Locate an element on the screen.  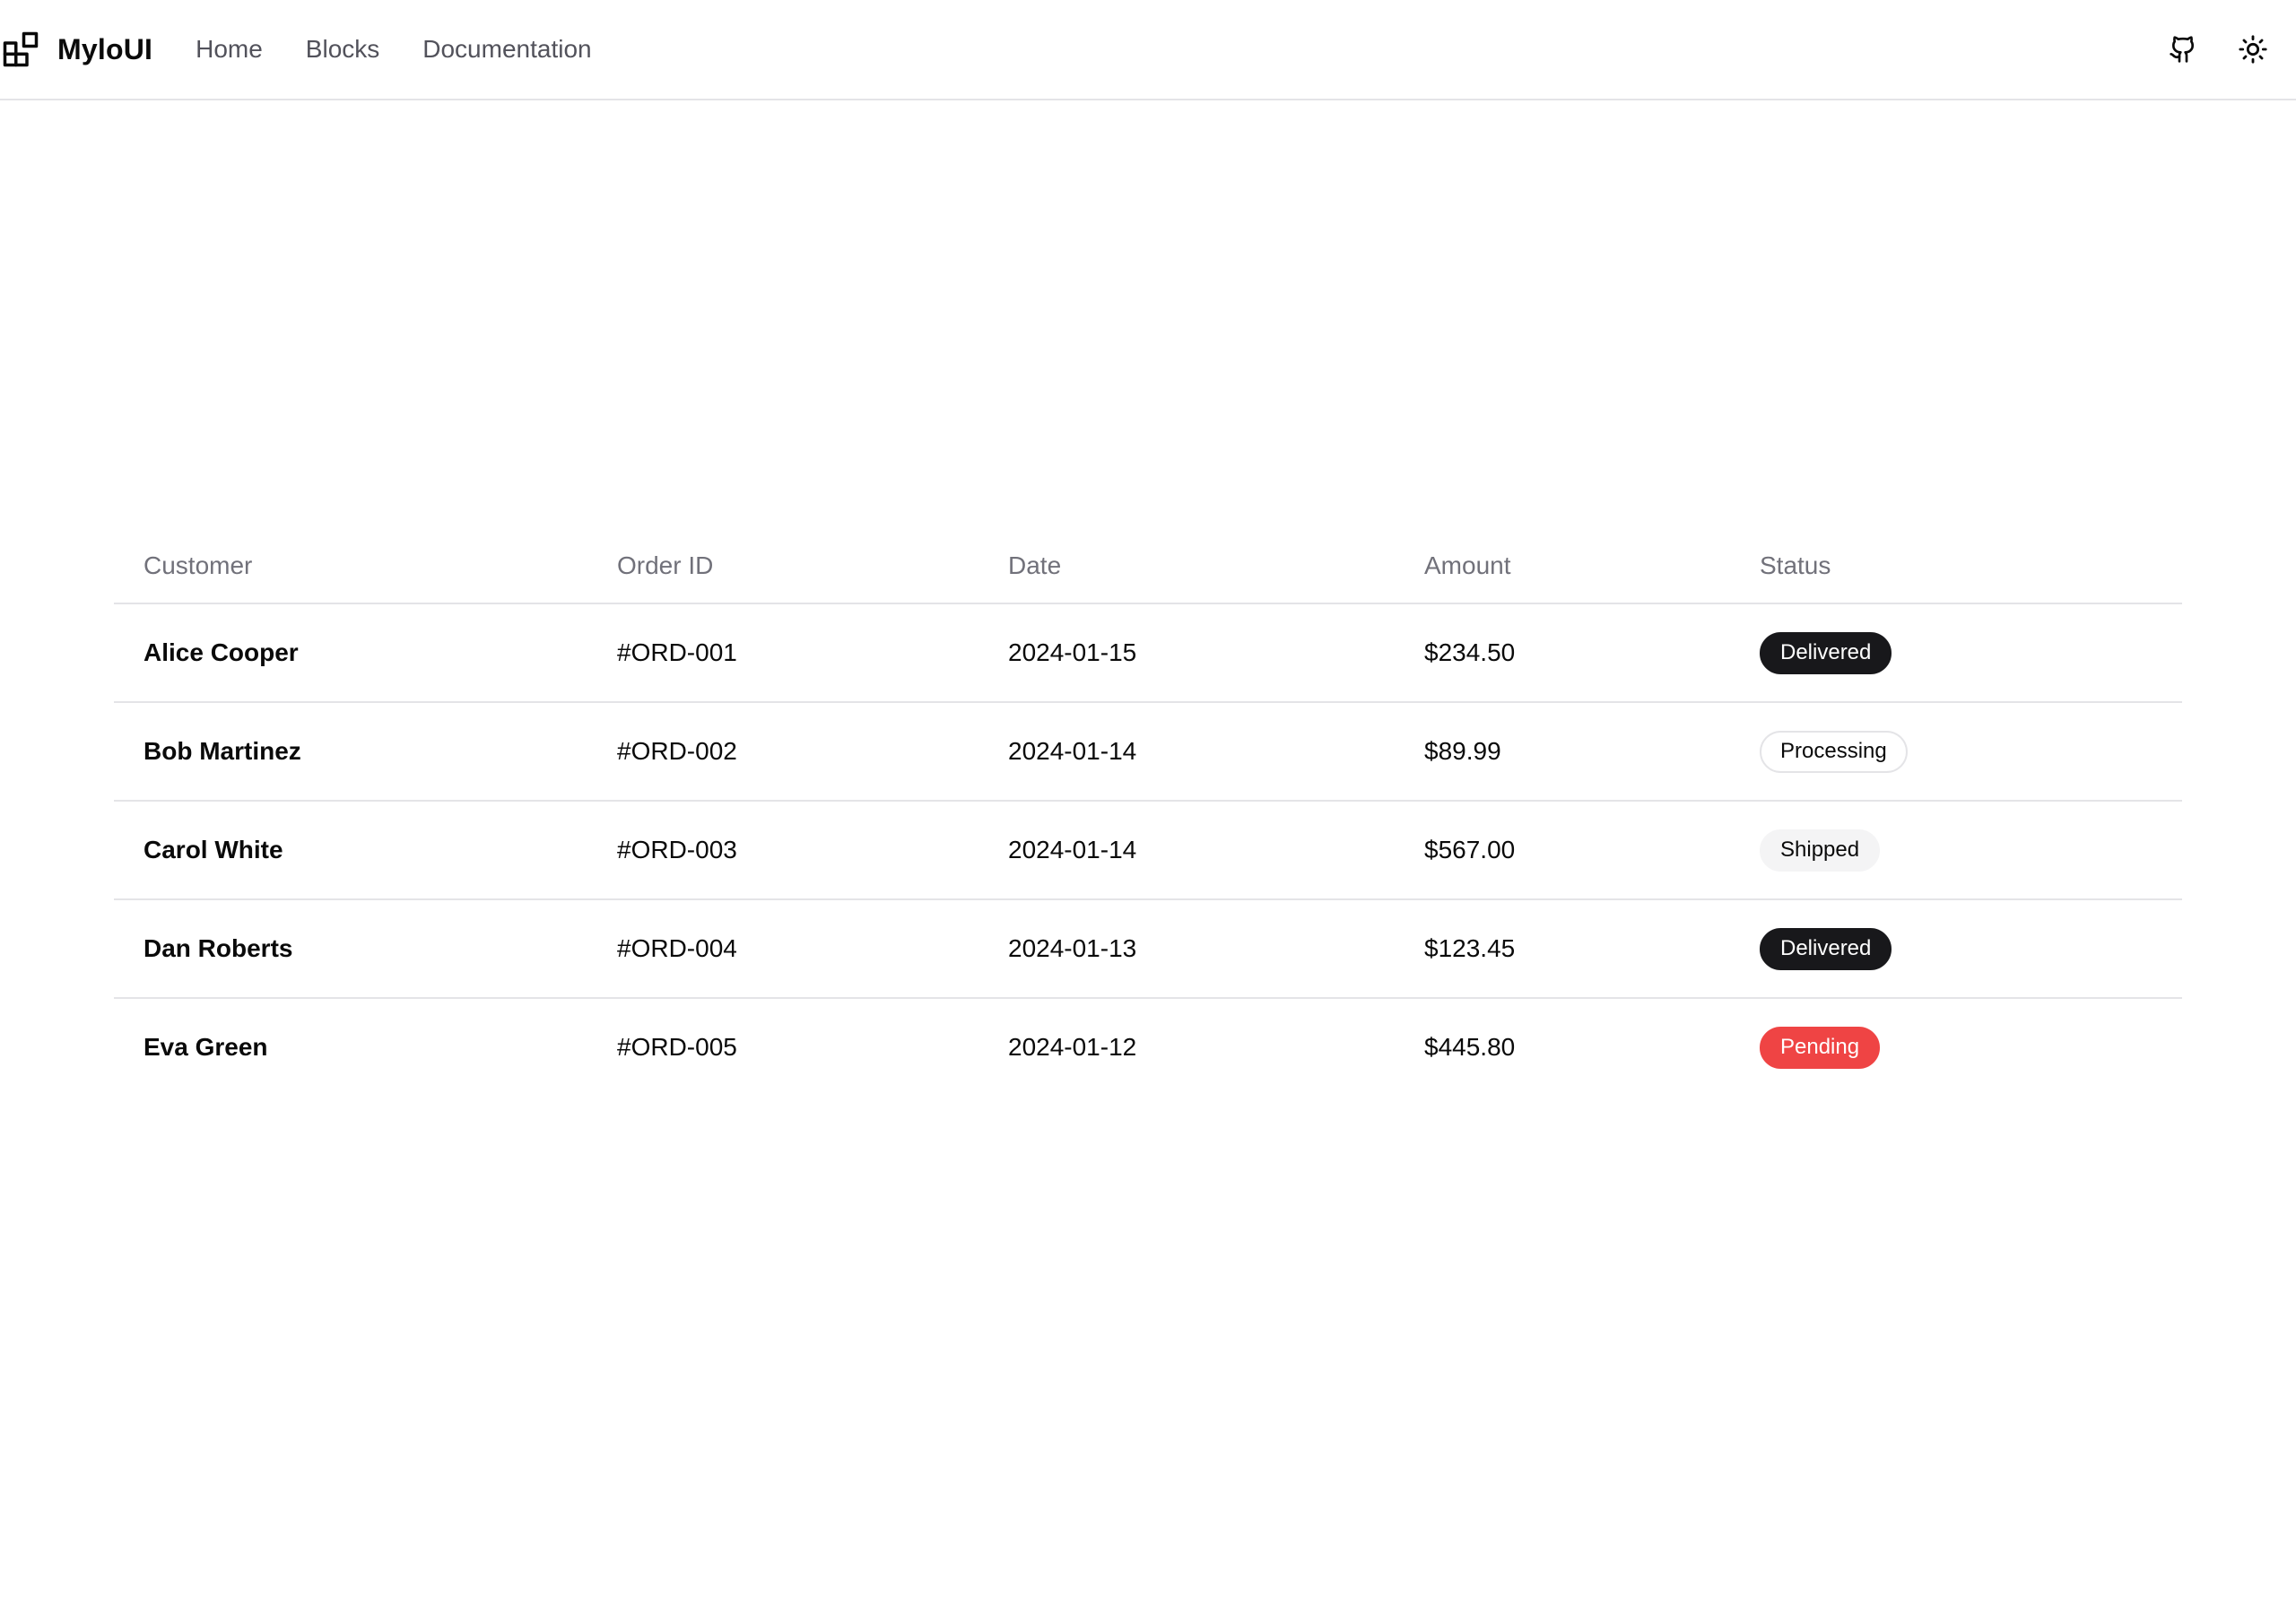
brand-link: MyloUI is located at coordinates (77, 49).